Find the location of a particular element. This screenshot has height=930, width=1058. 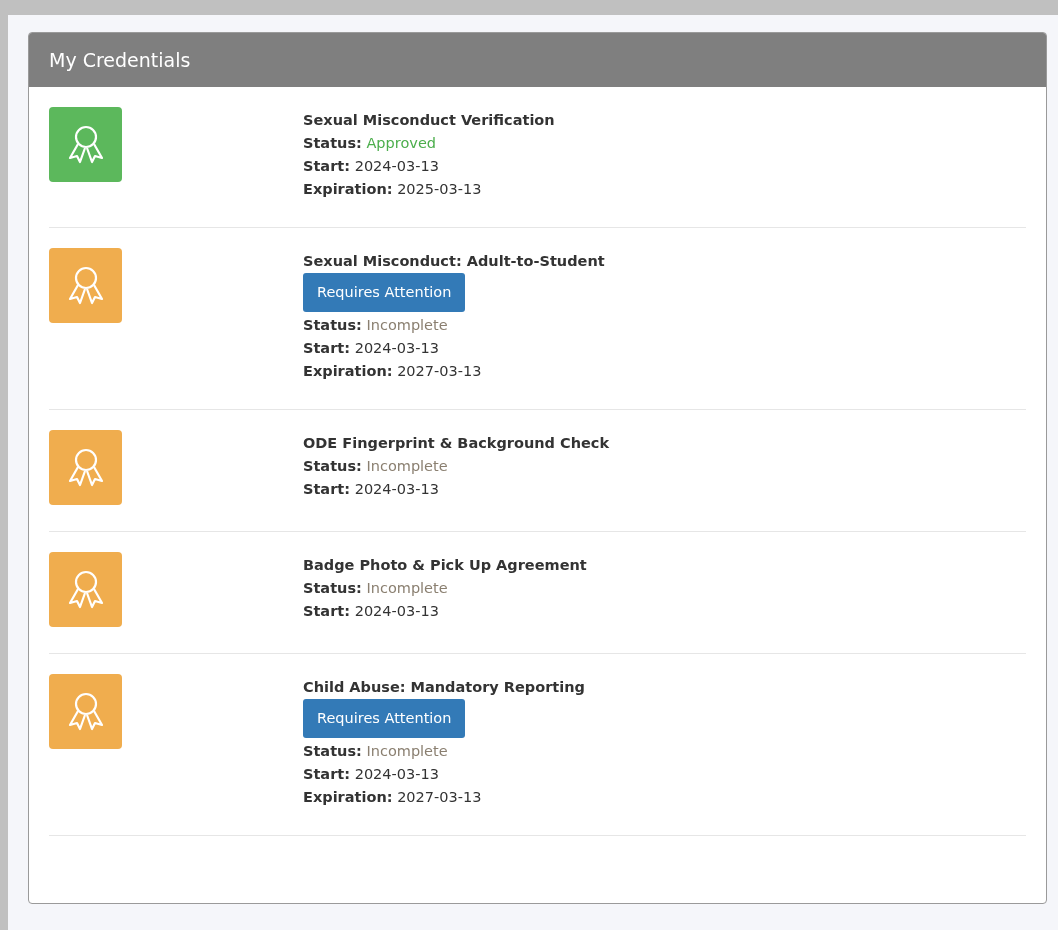

credential-title: ODE Fingerprint & Background Check is located at coordinates (456, 443).